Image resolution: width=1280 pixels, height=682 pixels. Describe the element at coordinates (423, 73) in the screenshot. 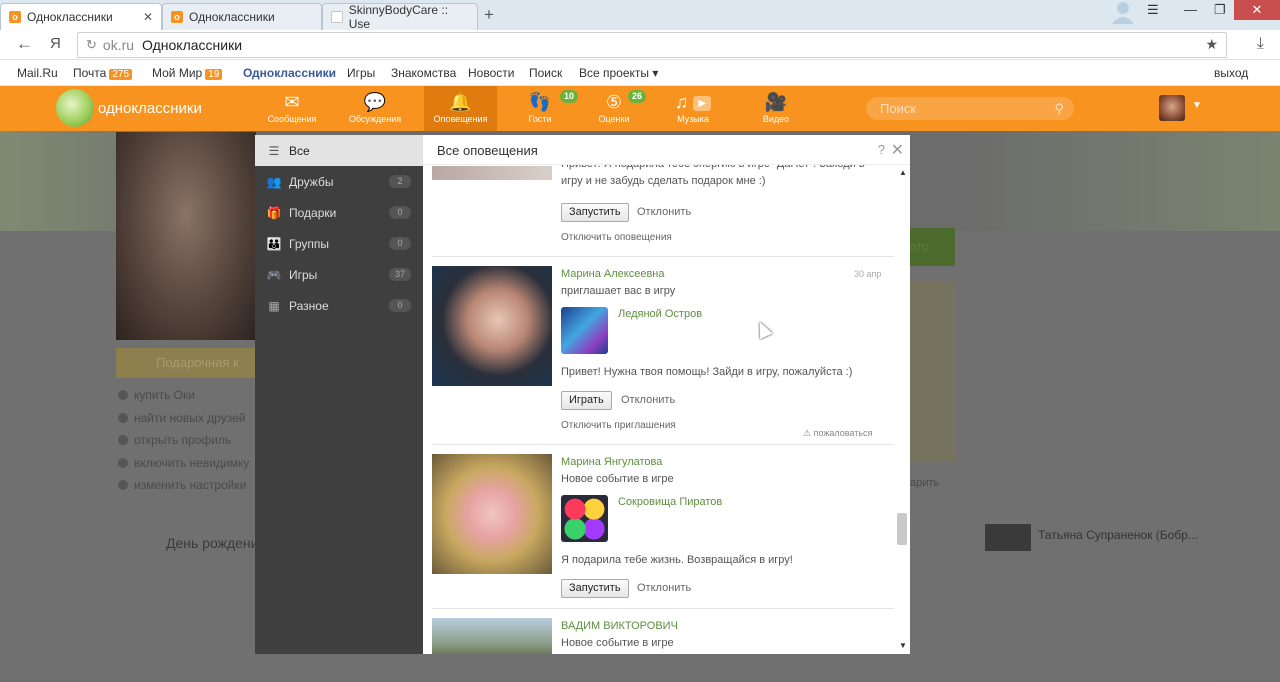

I see `link-znakomstva: Знакомства` at that location.